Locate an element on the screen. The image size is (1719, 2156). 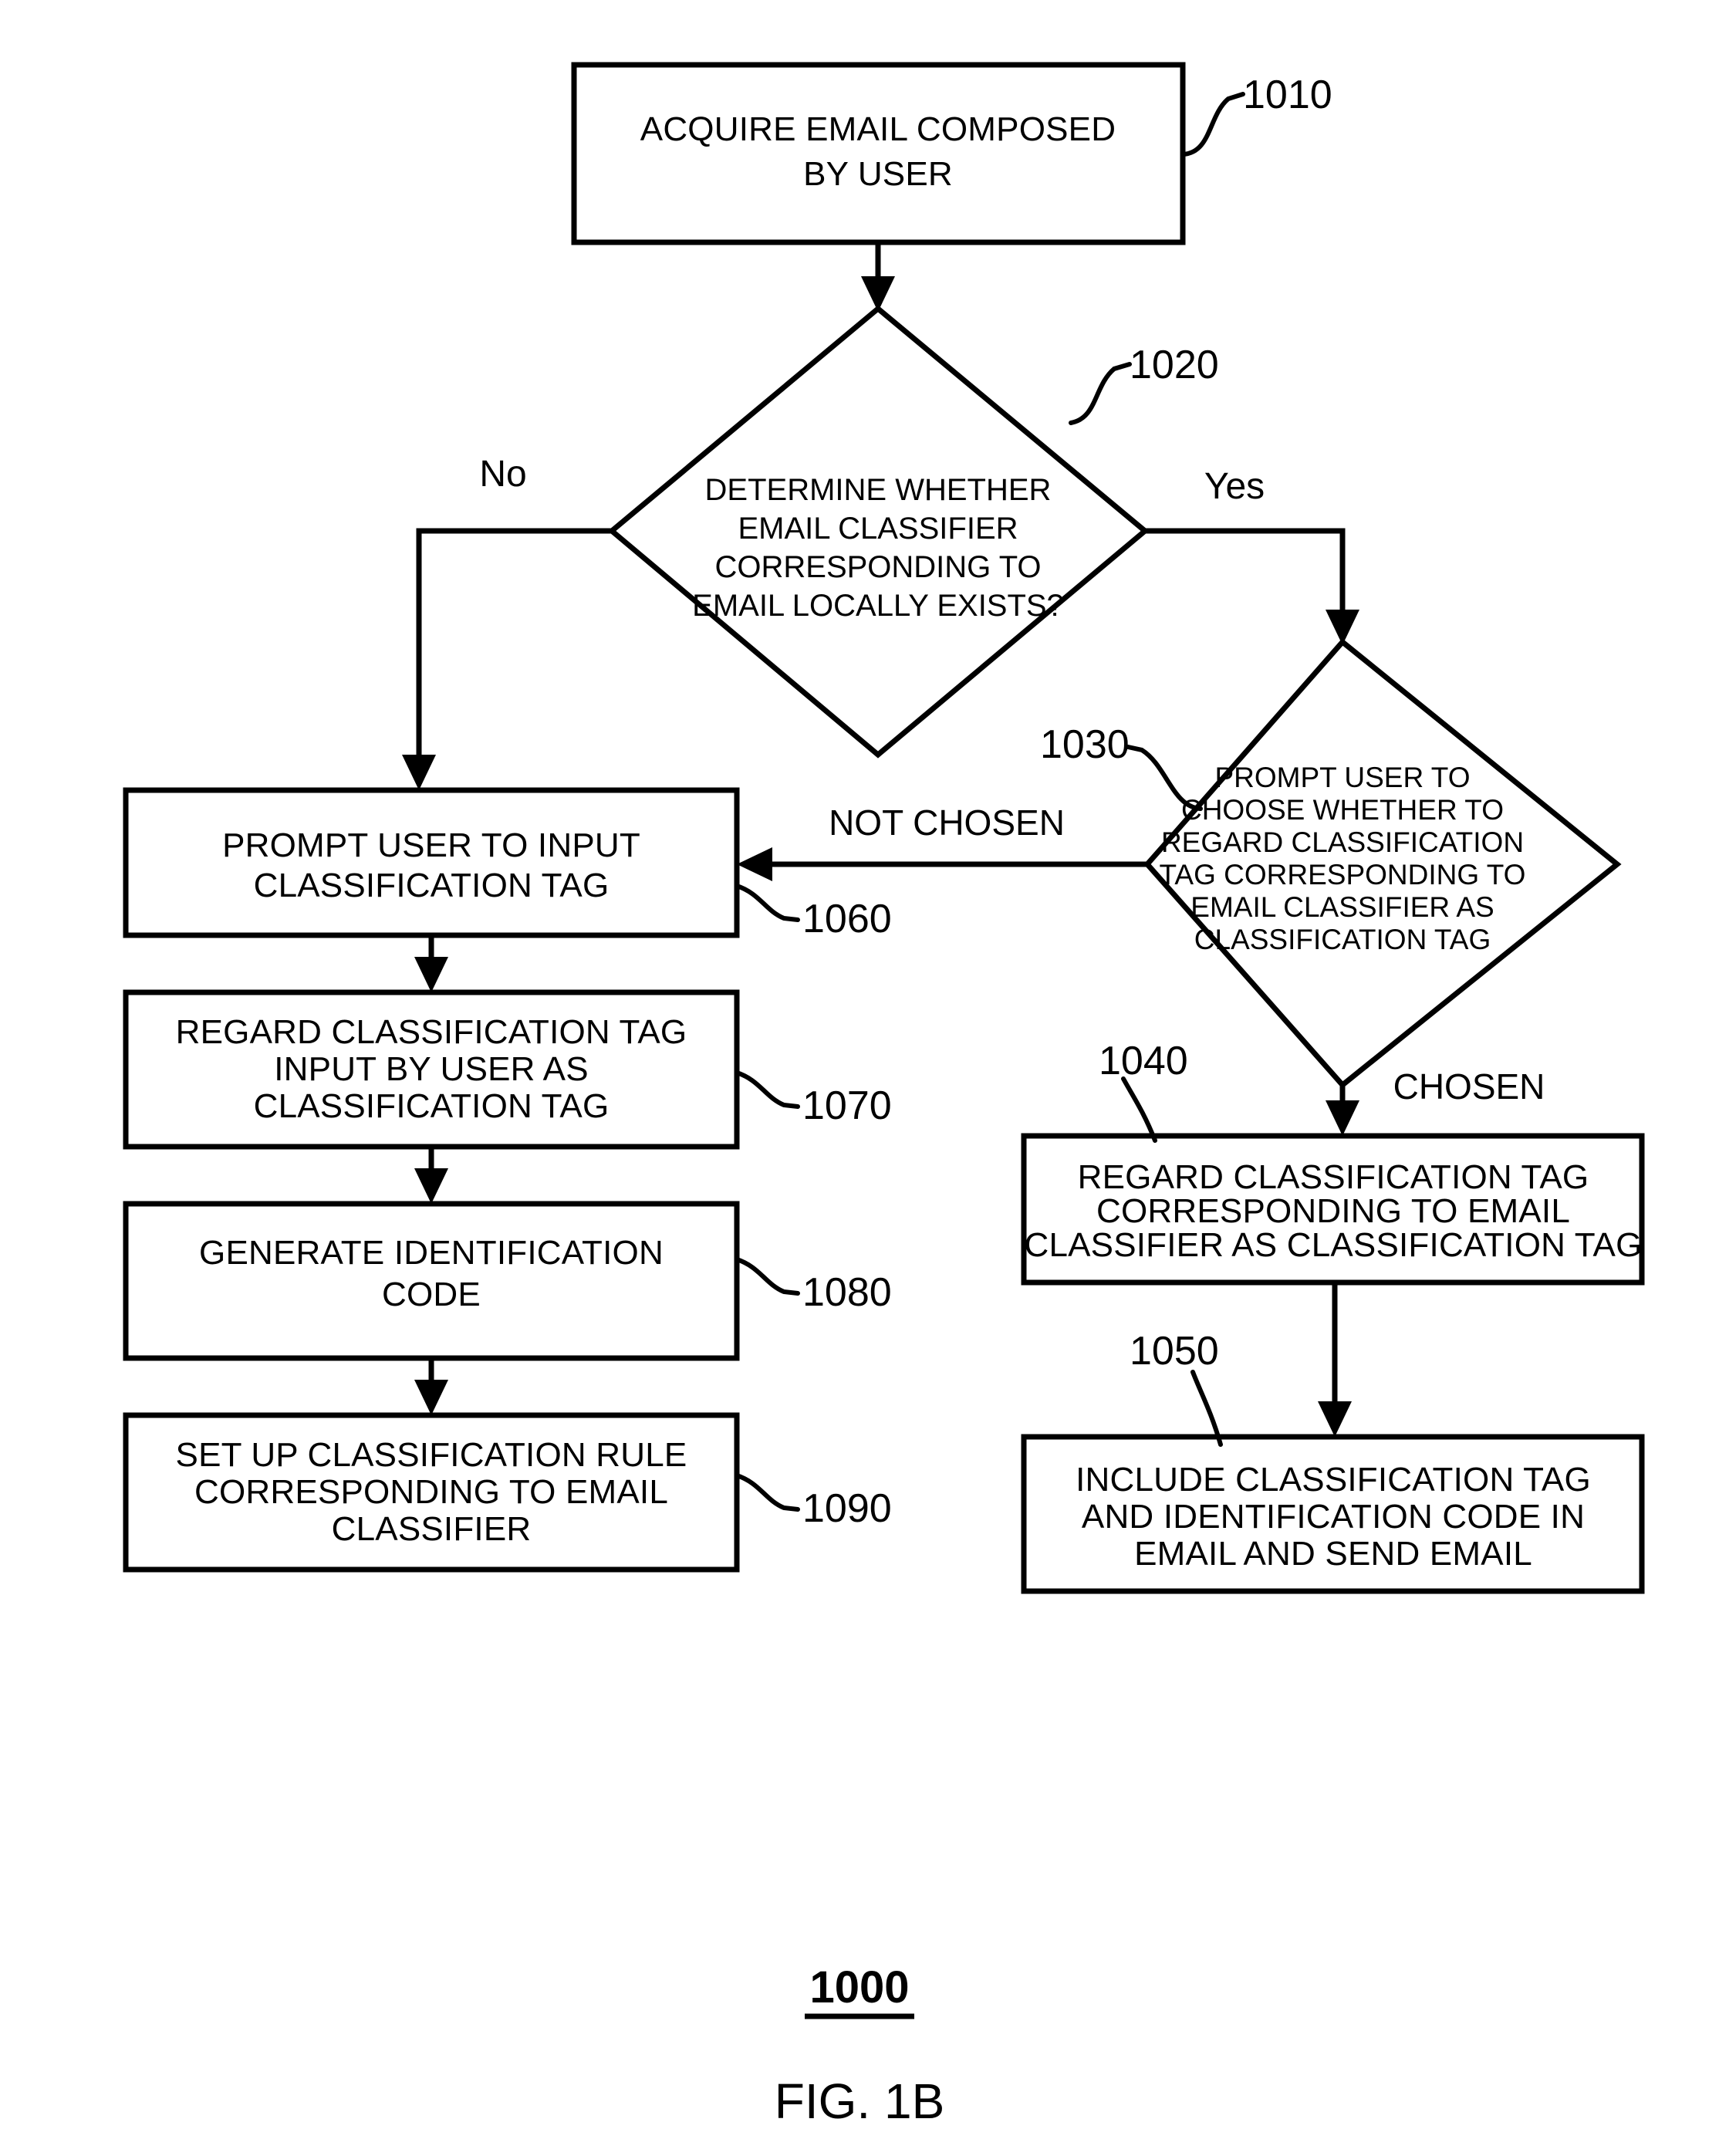
node-1030-line-5: EMAIL CLASSIFIER AS is located at coordinates (1342, 907).